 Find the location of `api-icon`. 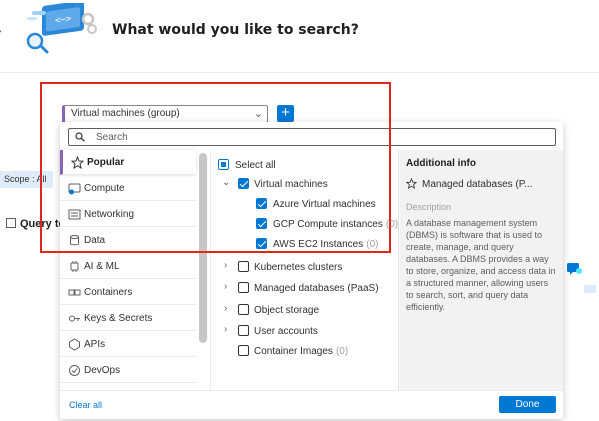

api-icon is located at coordinates (74, 344).